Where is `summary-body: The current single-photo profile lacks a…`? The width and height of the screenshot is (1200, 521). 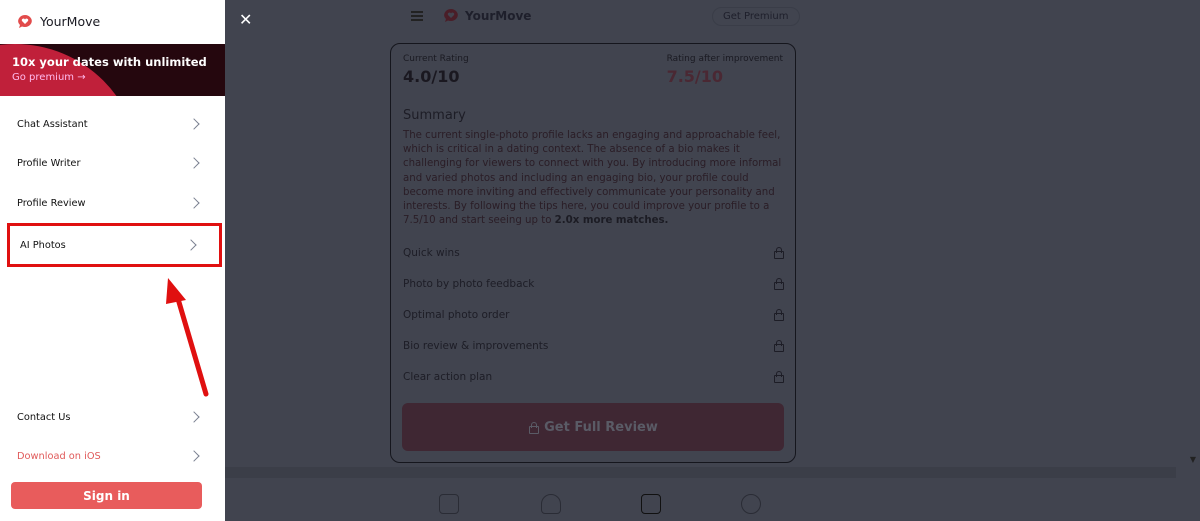
summary-body: The current single-photo profile lacks a… is located at coordinates (592, 178).